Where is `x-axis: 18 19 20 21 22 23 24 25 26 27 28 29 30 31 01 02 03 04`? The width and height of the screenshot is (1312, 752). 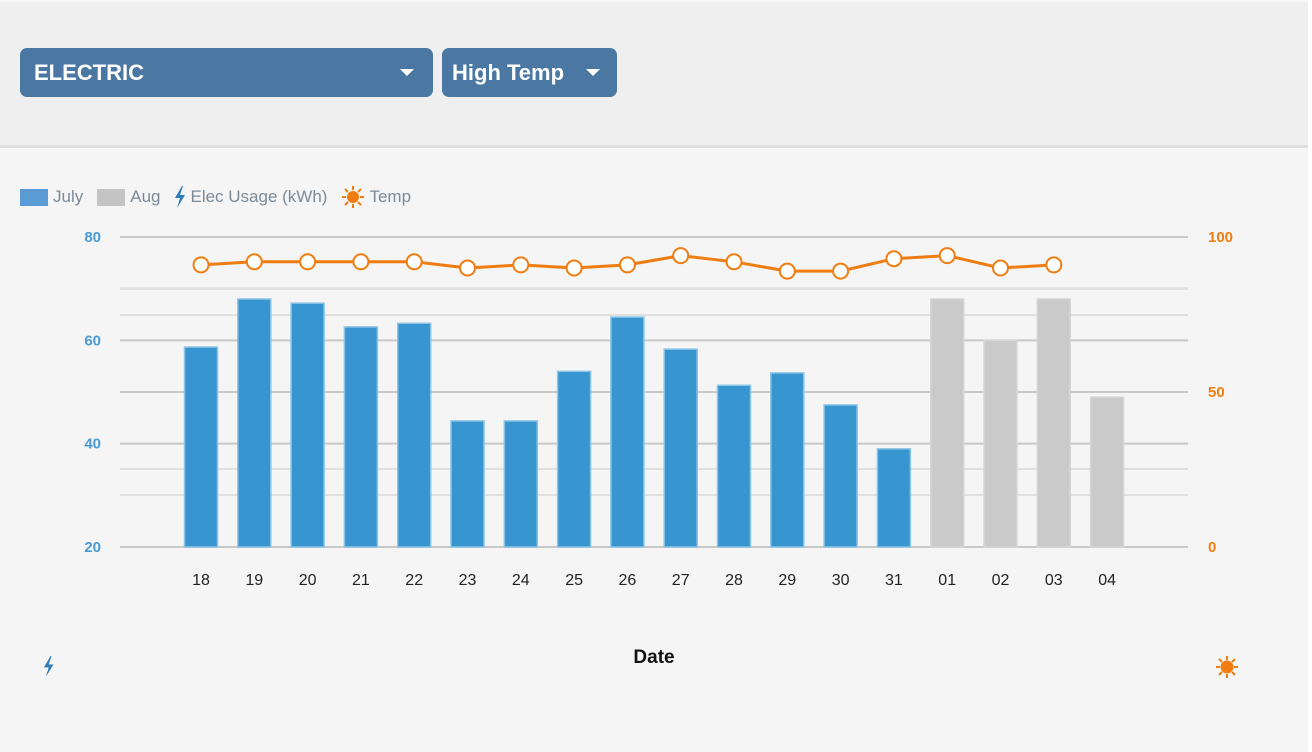 x-axis: 18 19 20 21 22 23 24 25 26 27 28 29 30 31 01 02 03 04 is located at coordinates (654, 580).